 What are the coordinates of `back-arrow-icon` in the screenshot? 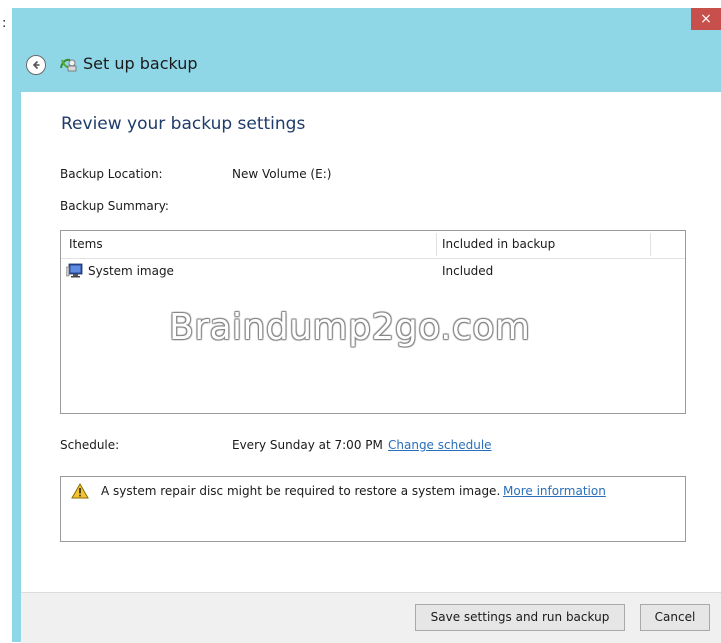 It's located at (36, 65).